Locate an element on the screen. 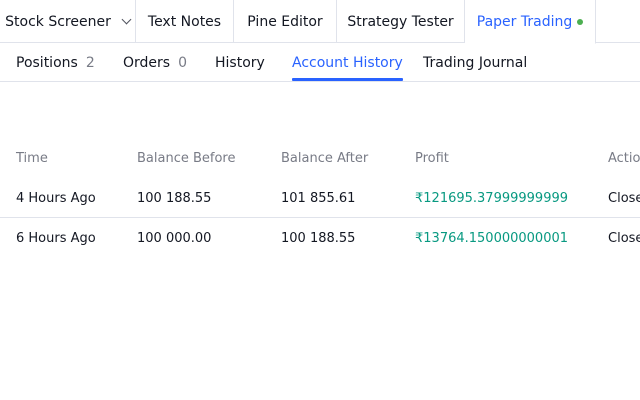  tab-pine-editor: Pine Editor is located at coordinates (285, 21).